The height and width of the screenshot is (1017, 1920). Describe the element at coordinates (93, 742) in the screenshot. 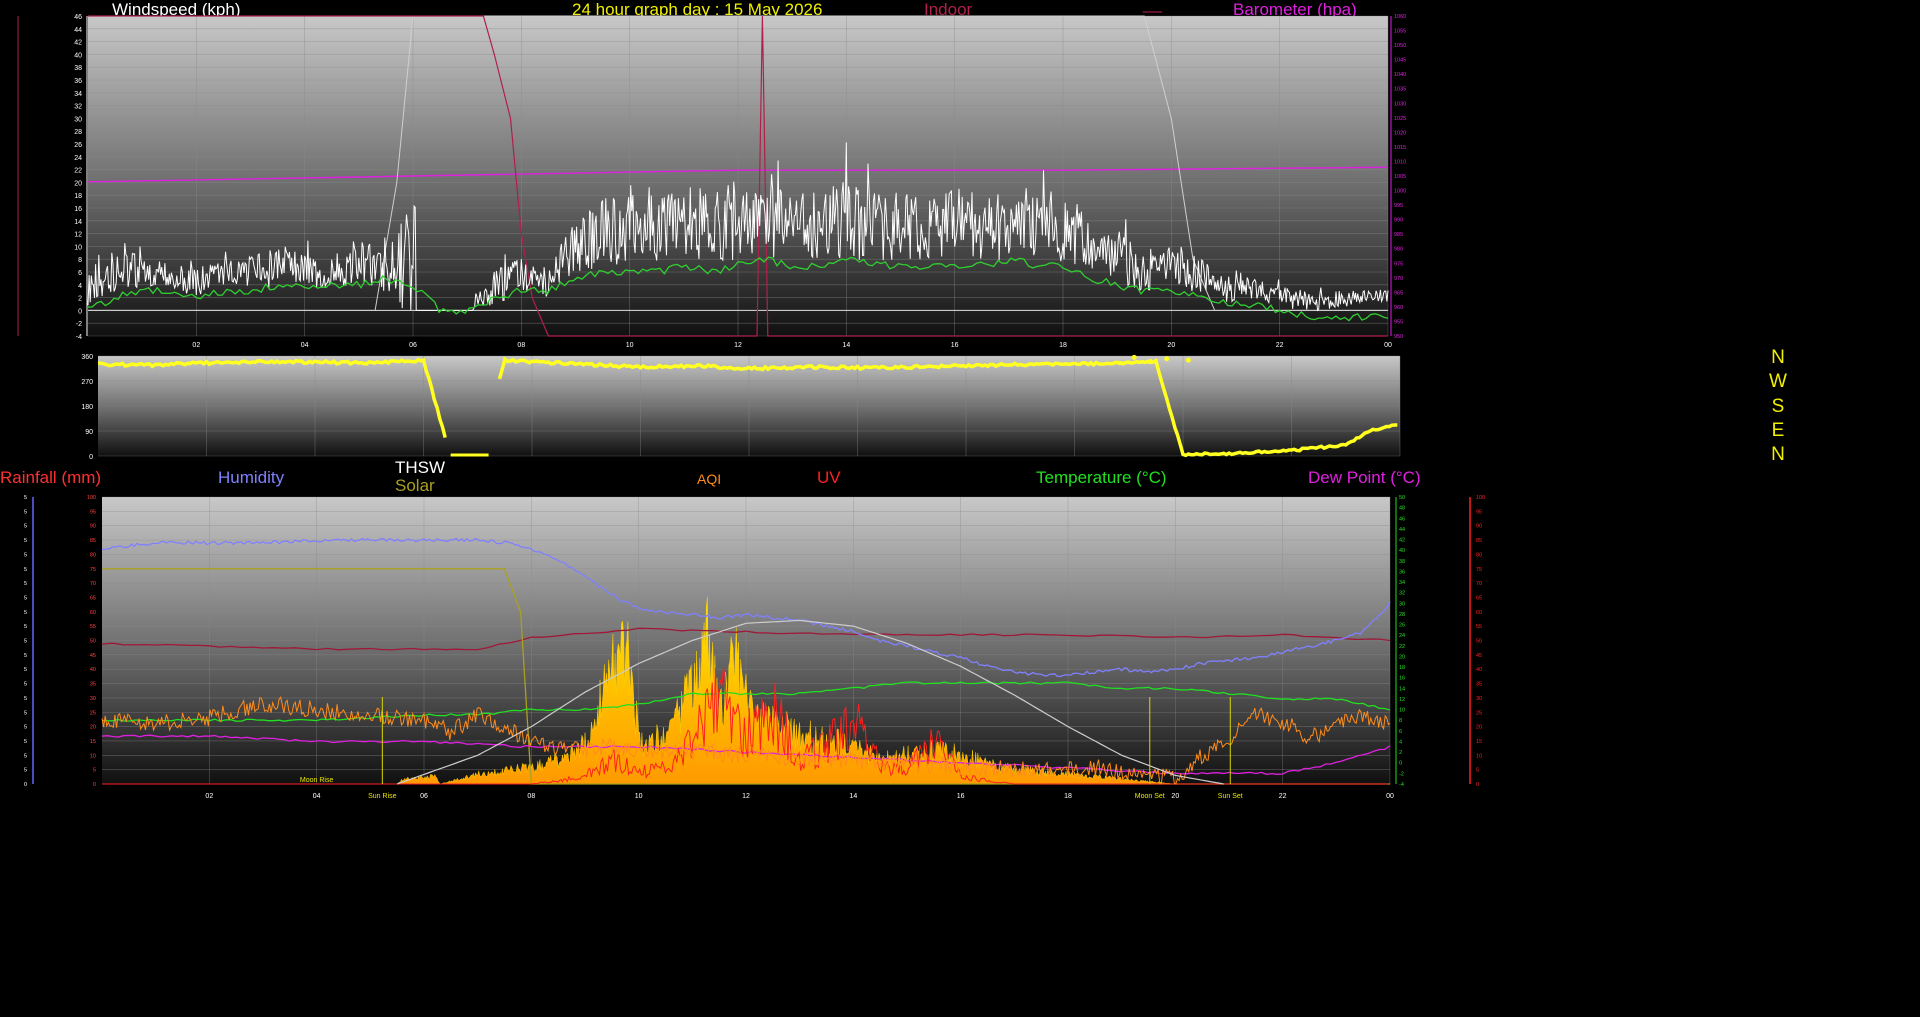

I see `humidity-y-tick: 15` at that location.